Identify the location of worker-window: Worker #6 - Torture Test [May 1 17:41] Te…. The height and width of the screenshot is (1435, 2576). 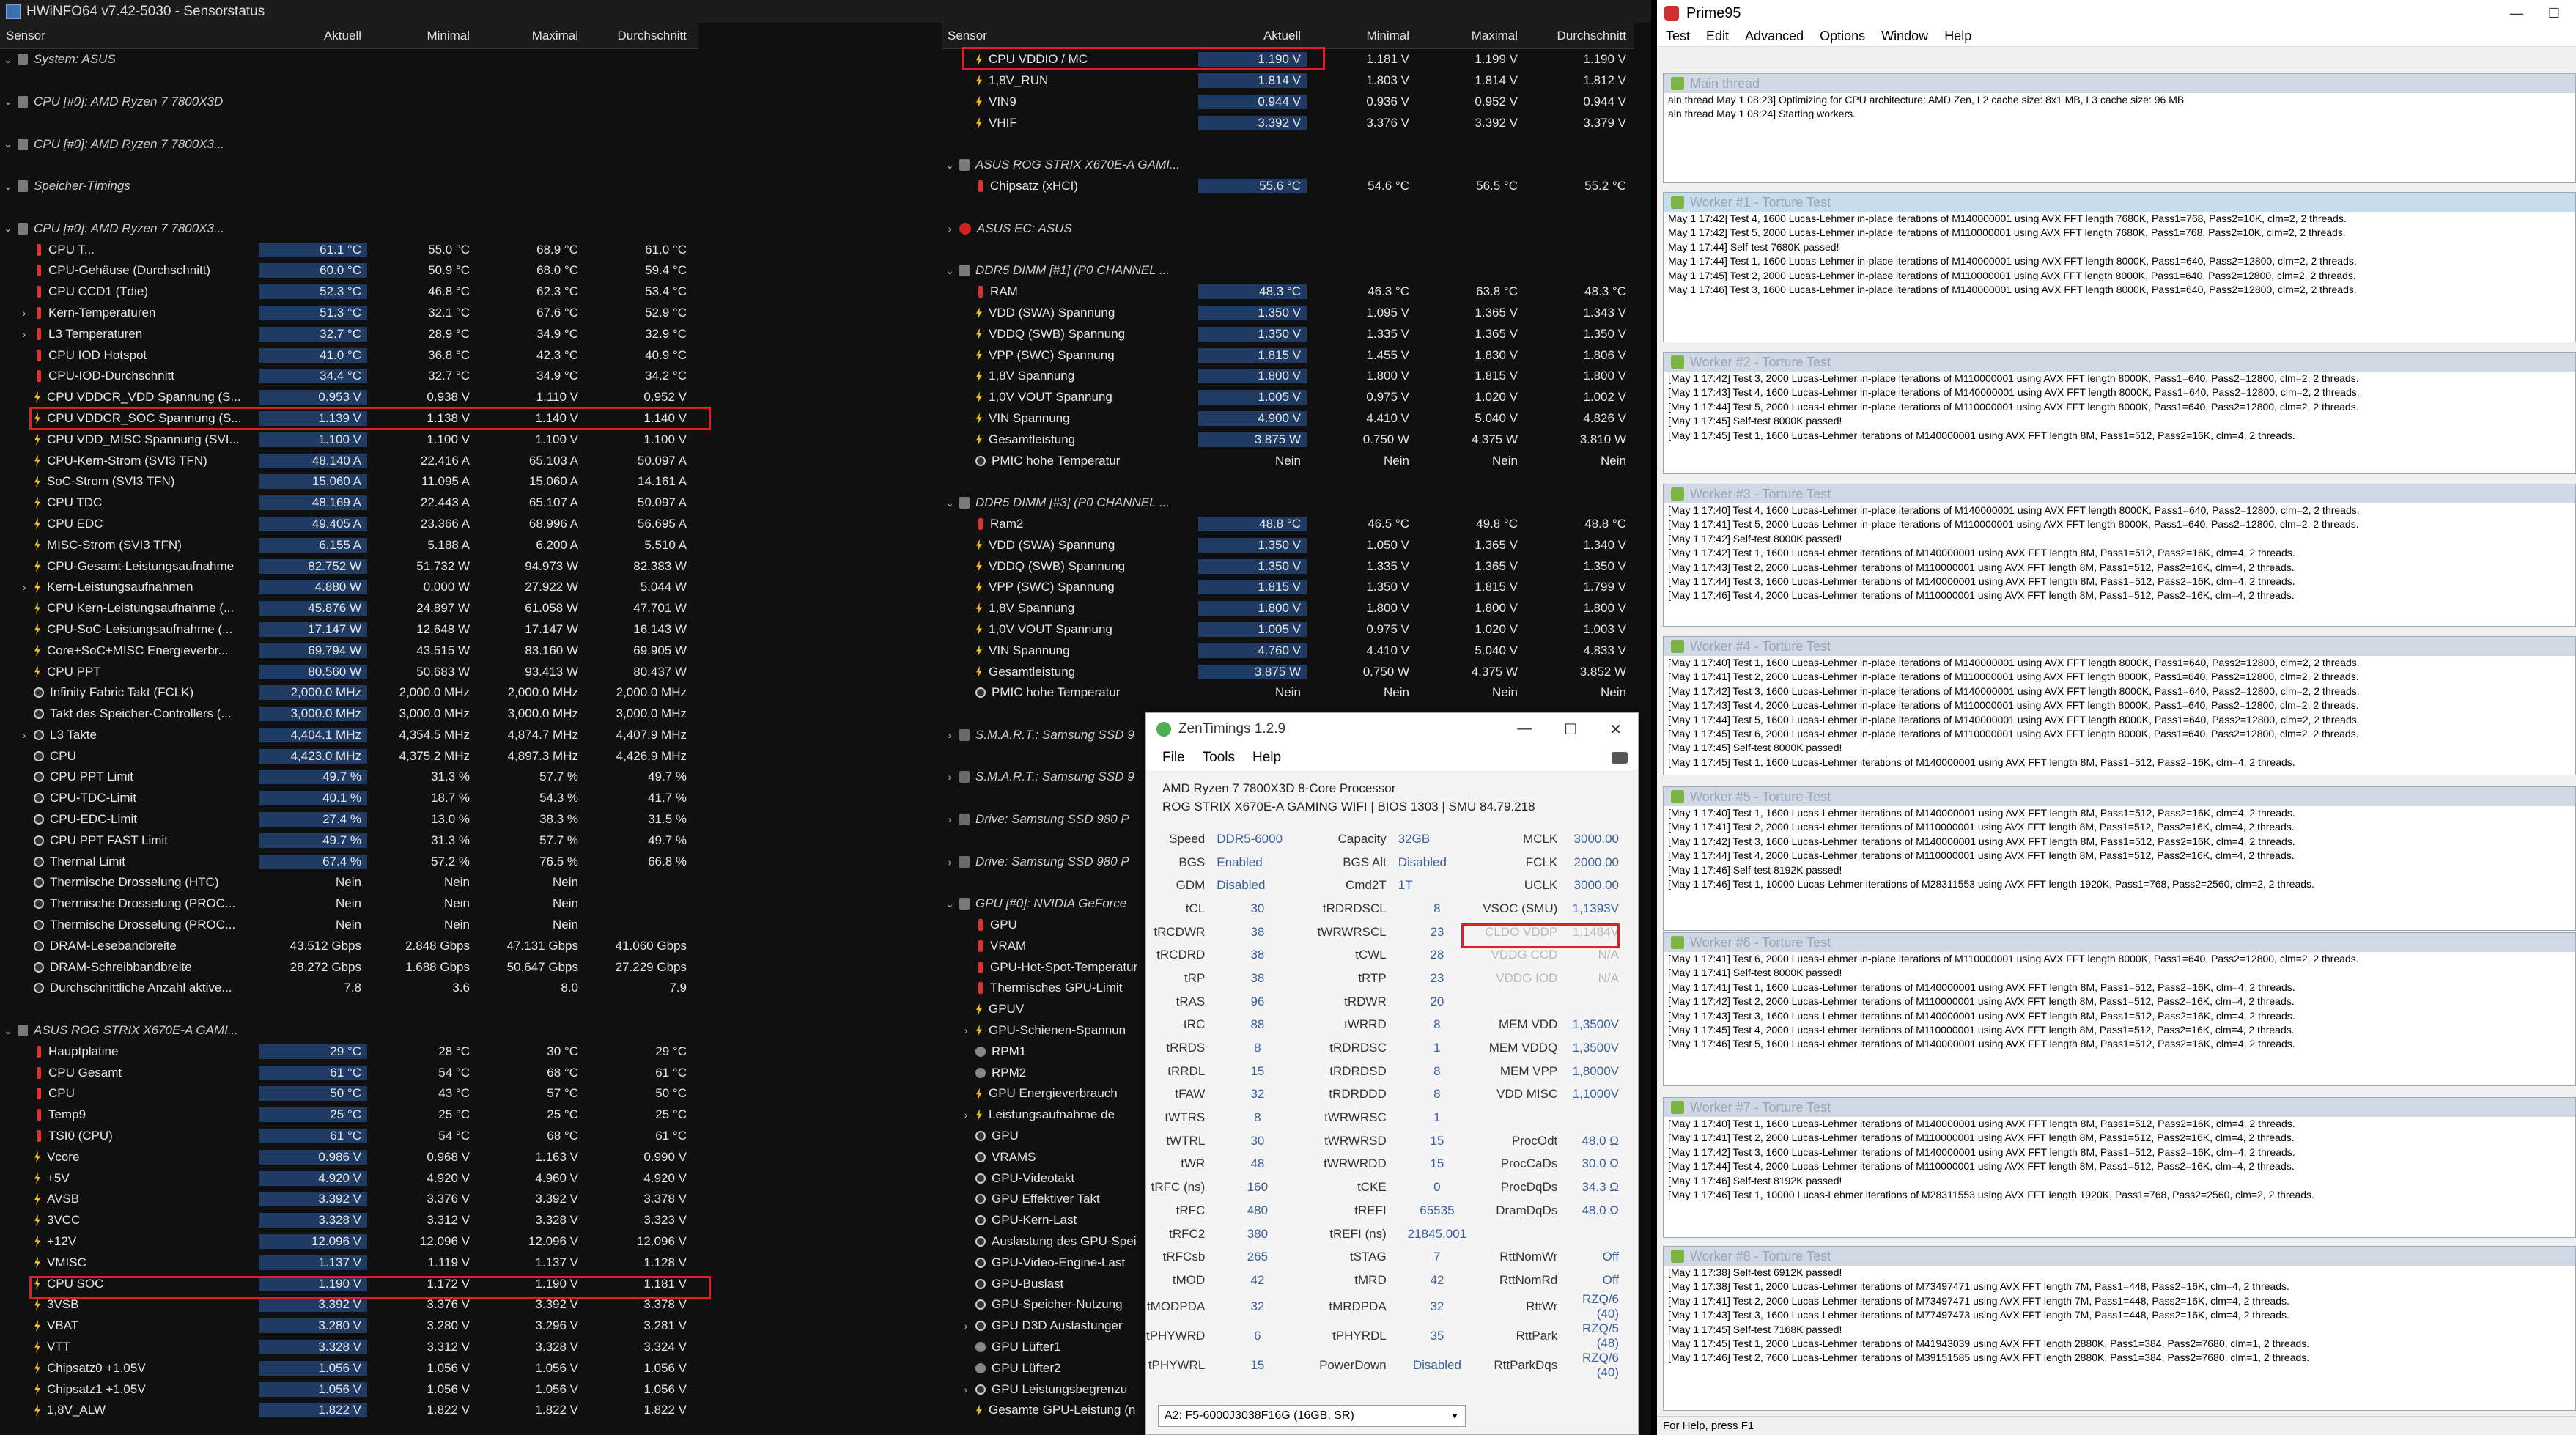
(2119, 1009).